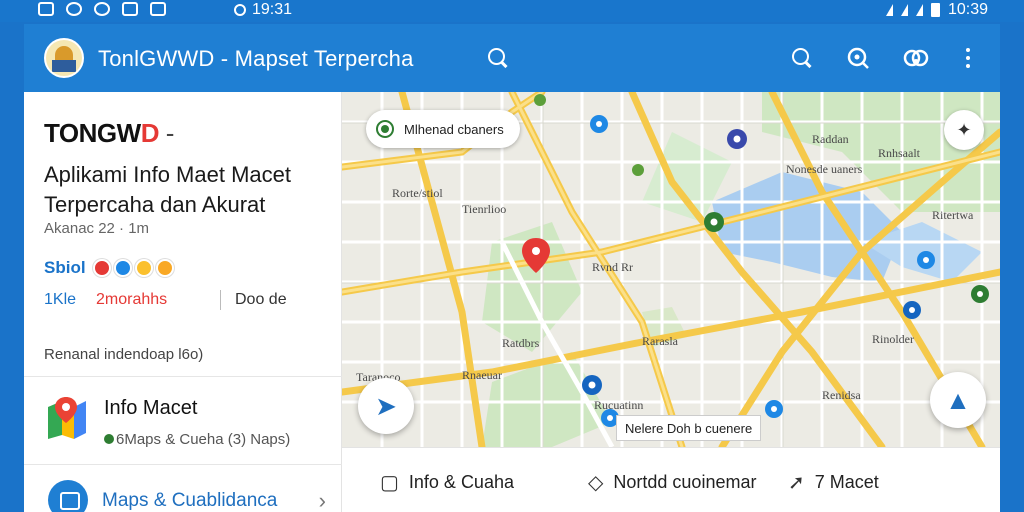  Describe the element at coordinates (824, 169) in the screenshot. I see `map-label: Nonesde uaners` at that location.